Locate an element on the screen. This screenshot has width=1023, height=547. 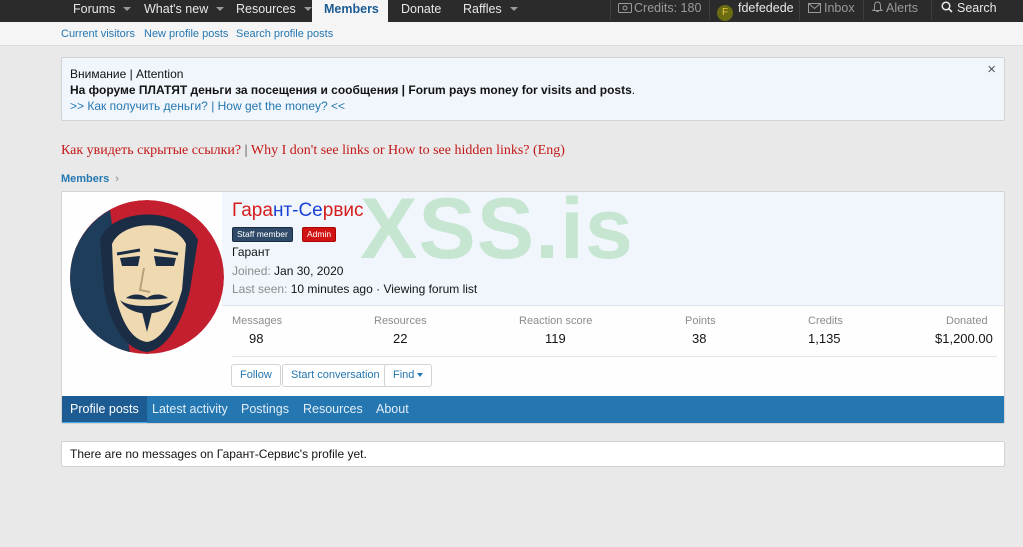
stat-credits-value: 1,135 is located at coordinates (824, 338).